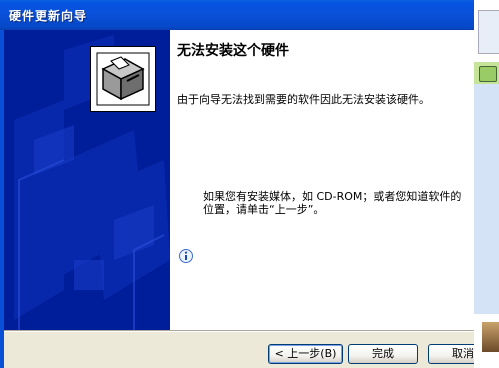  What do you see at coordinates (303, 99) in the screenshot?
I see `error-message: 由于向导无法找到需要的软件因此无法安装该硬件。` at bounding box center [303, 99].